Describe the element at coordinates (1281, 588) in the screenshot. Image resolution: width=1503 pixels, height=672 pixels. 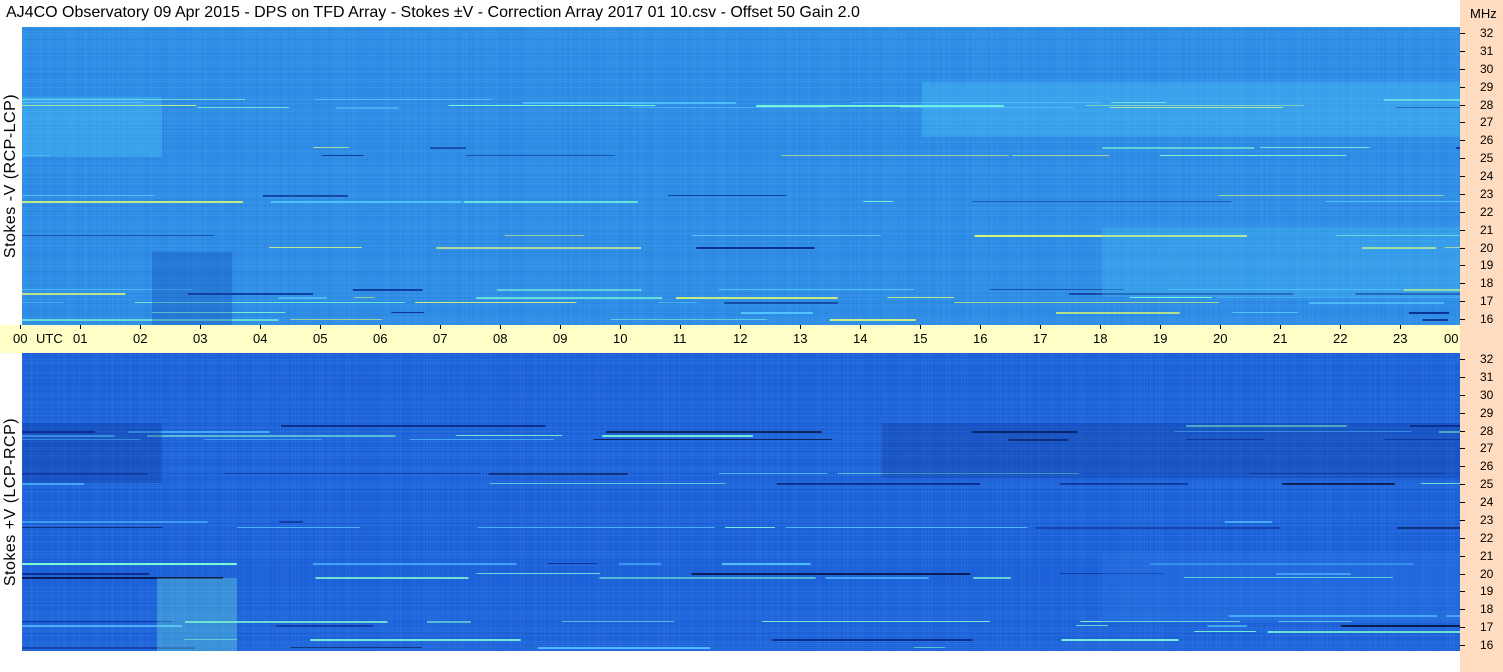
I see `activity-patch` at that location.